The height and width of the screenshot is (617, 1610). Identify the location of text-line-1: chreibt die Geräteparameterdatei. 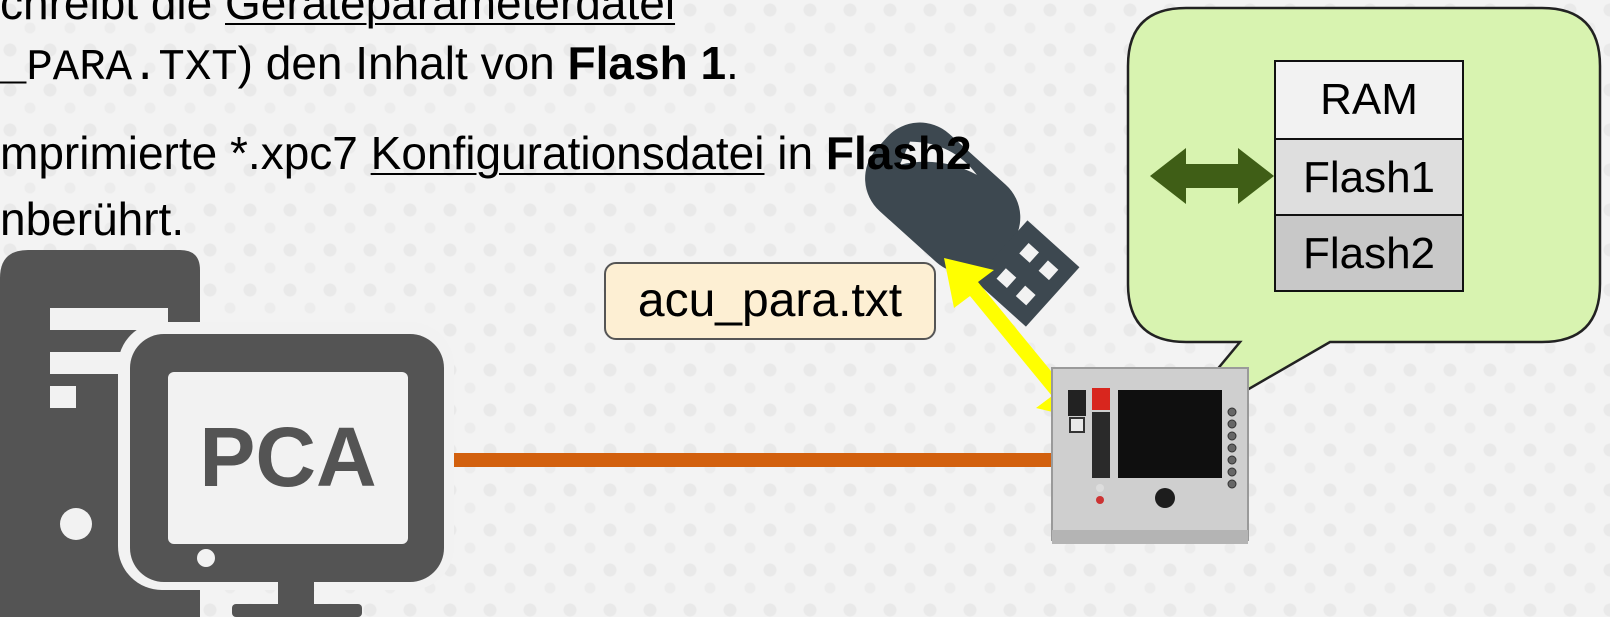
(337, 13).